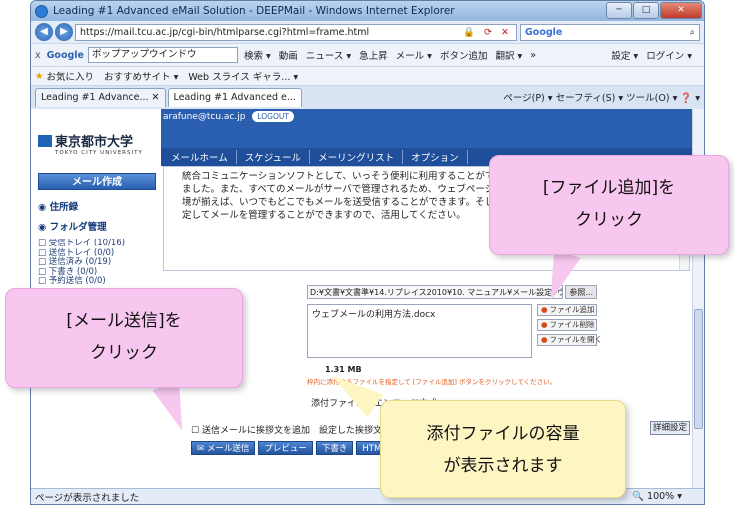 The width and height of the screenshot is (735, 510). What do you see at coordinates (619, 10) in the screenshot?
I see `minimize-button: ─` at bounding box center [619, 10].